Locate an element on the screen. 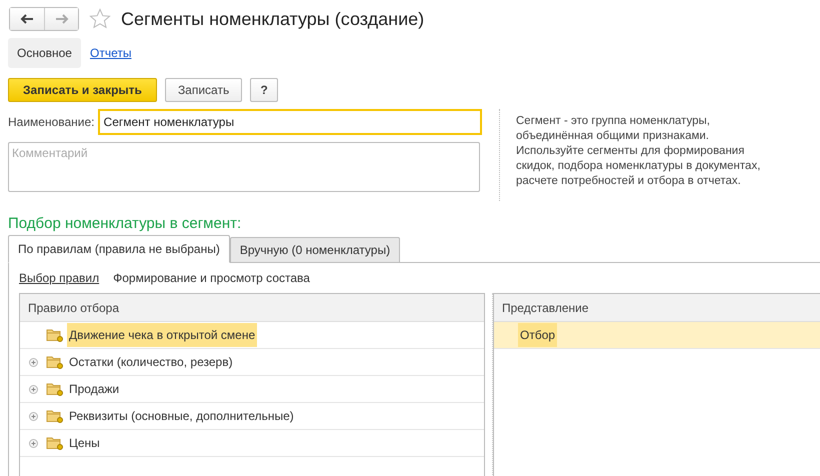 Image resolution: width=820 pixels, height=476 pixels. column-header: Правило отбора is located at coordinates (73, 307).